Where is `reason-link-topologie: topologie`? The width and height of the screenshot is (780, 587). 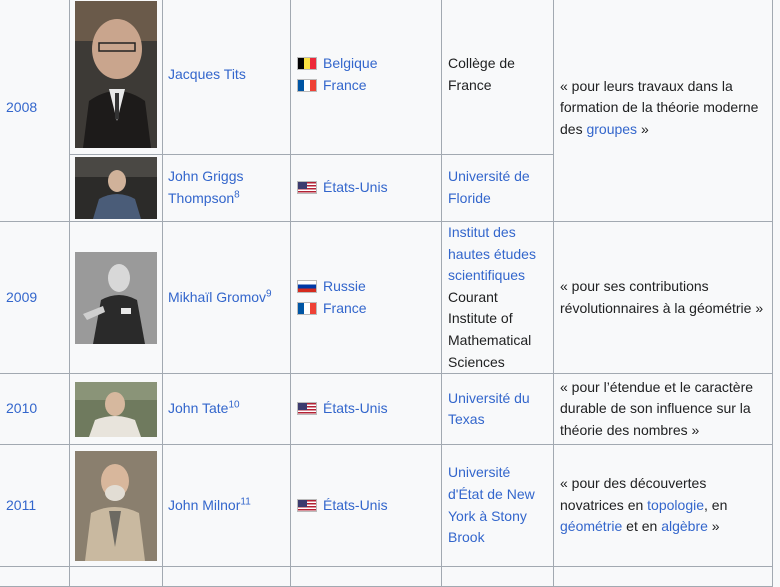 reason-link-topologie: topologie is located at coordinates (675, 505).